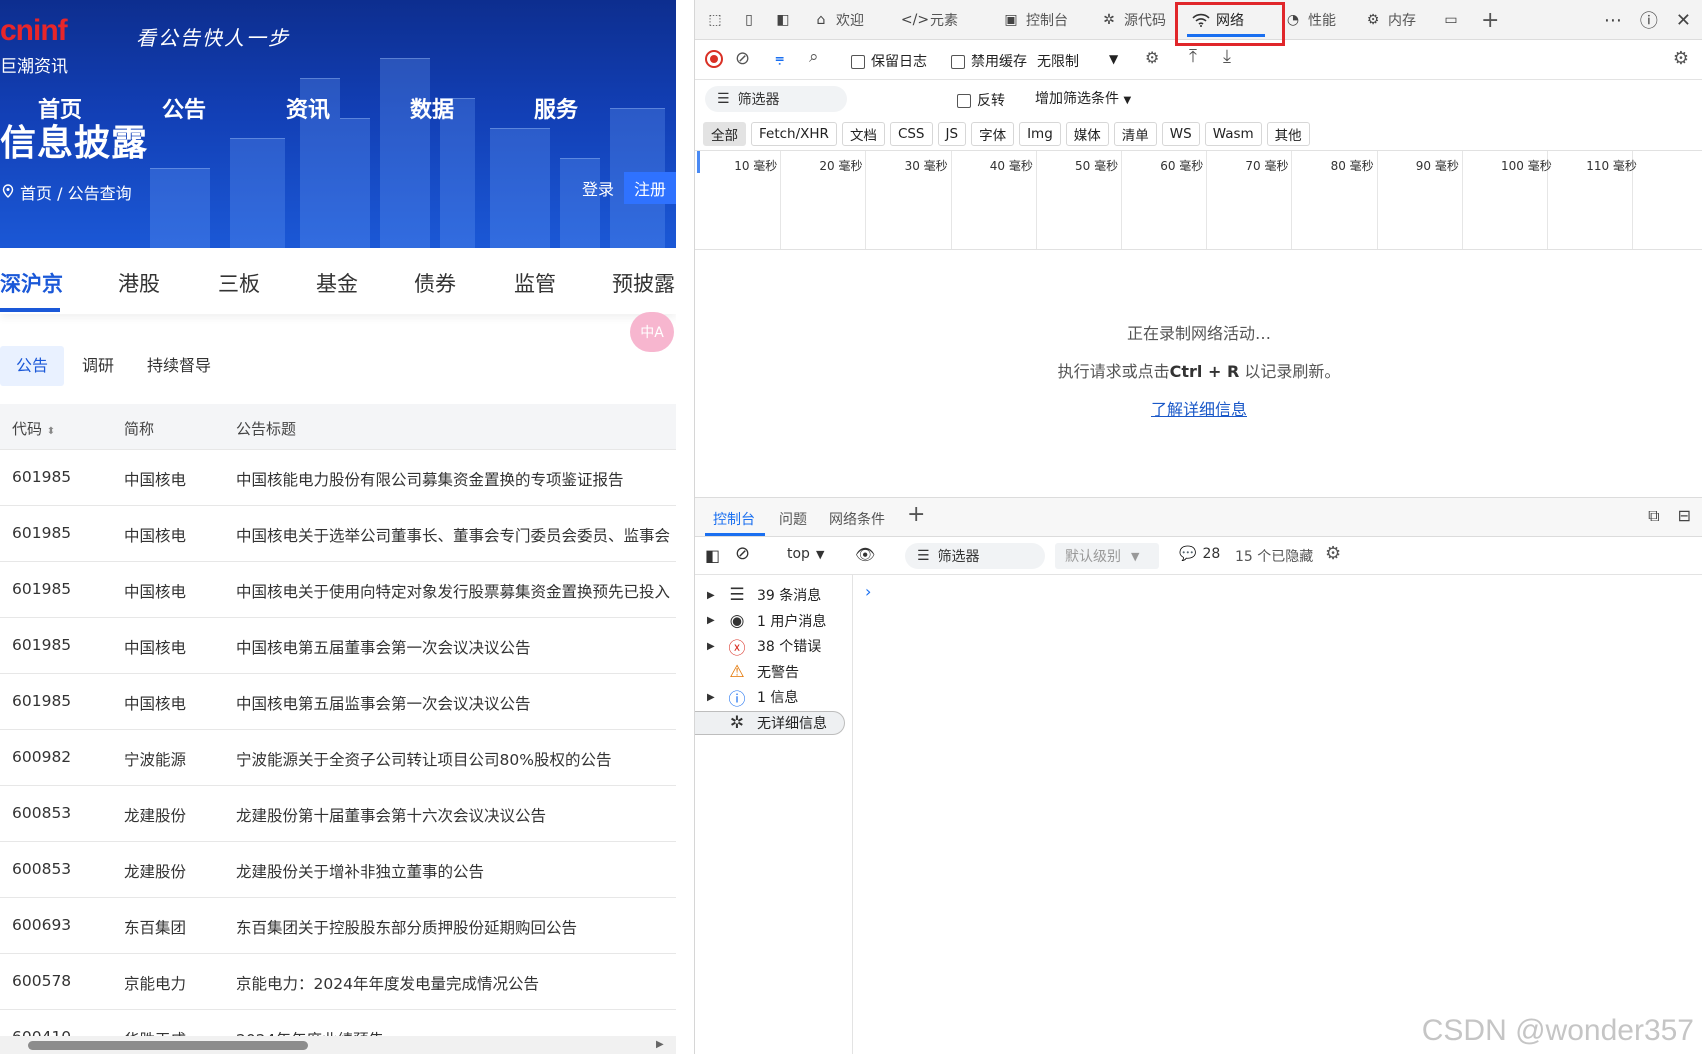  What do you see at coordinates (993, 134) in the screenshot?
I see `type-filter-5: 字体` at bounding box center [993, 134].